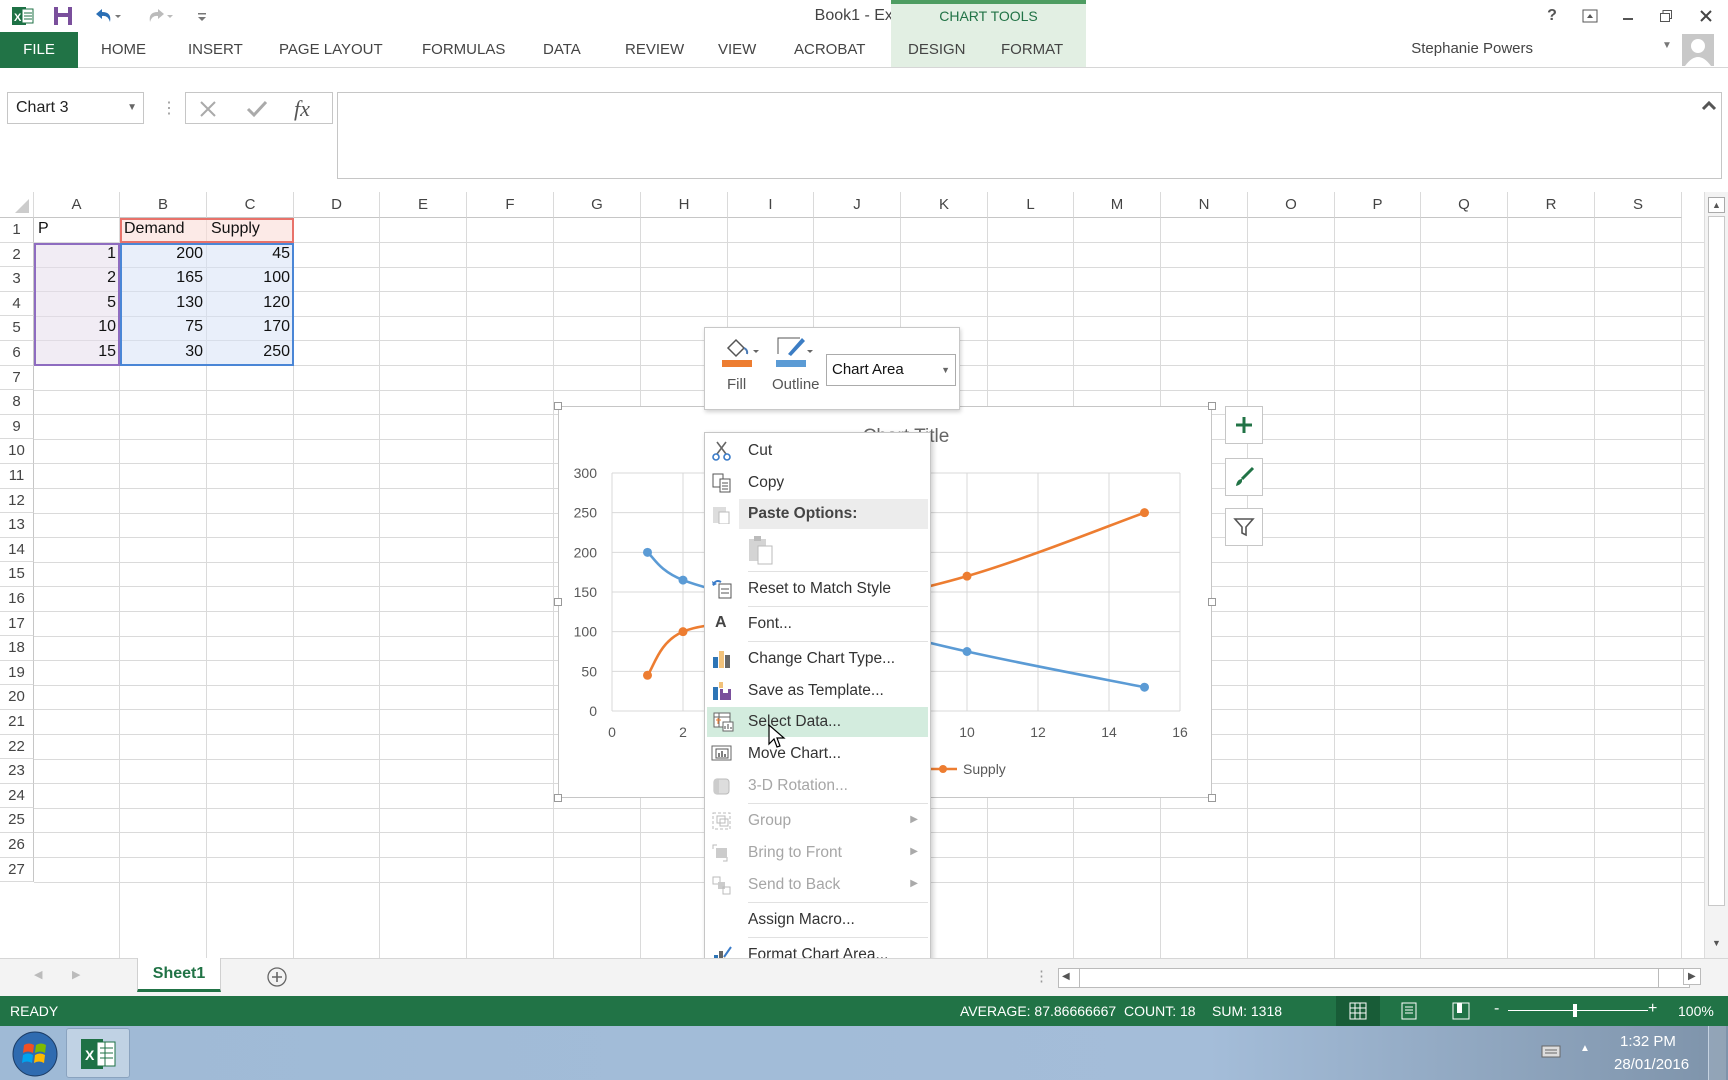 The height and width of the screenshot is (1080, 1728). I want to click on row-header-11: 11, so click(17, 476).